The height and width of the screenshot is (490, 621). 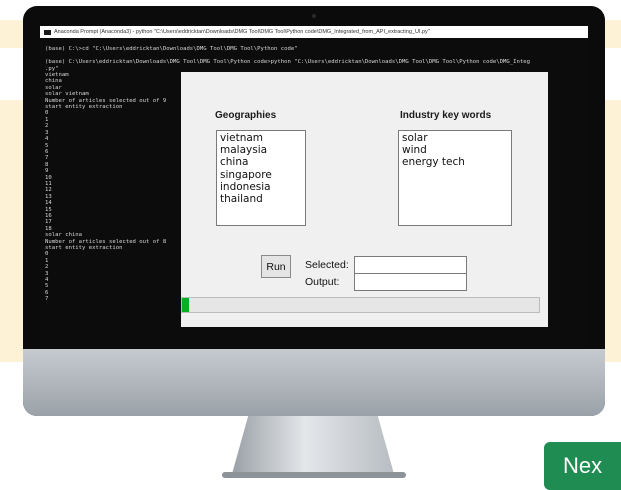 I want to click on monitor-stand-base, so click(x=314, y=475).